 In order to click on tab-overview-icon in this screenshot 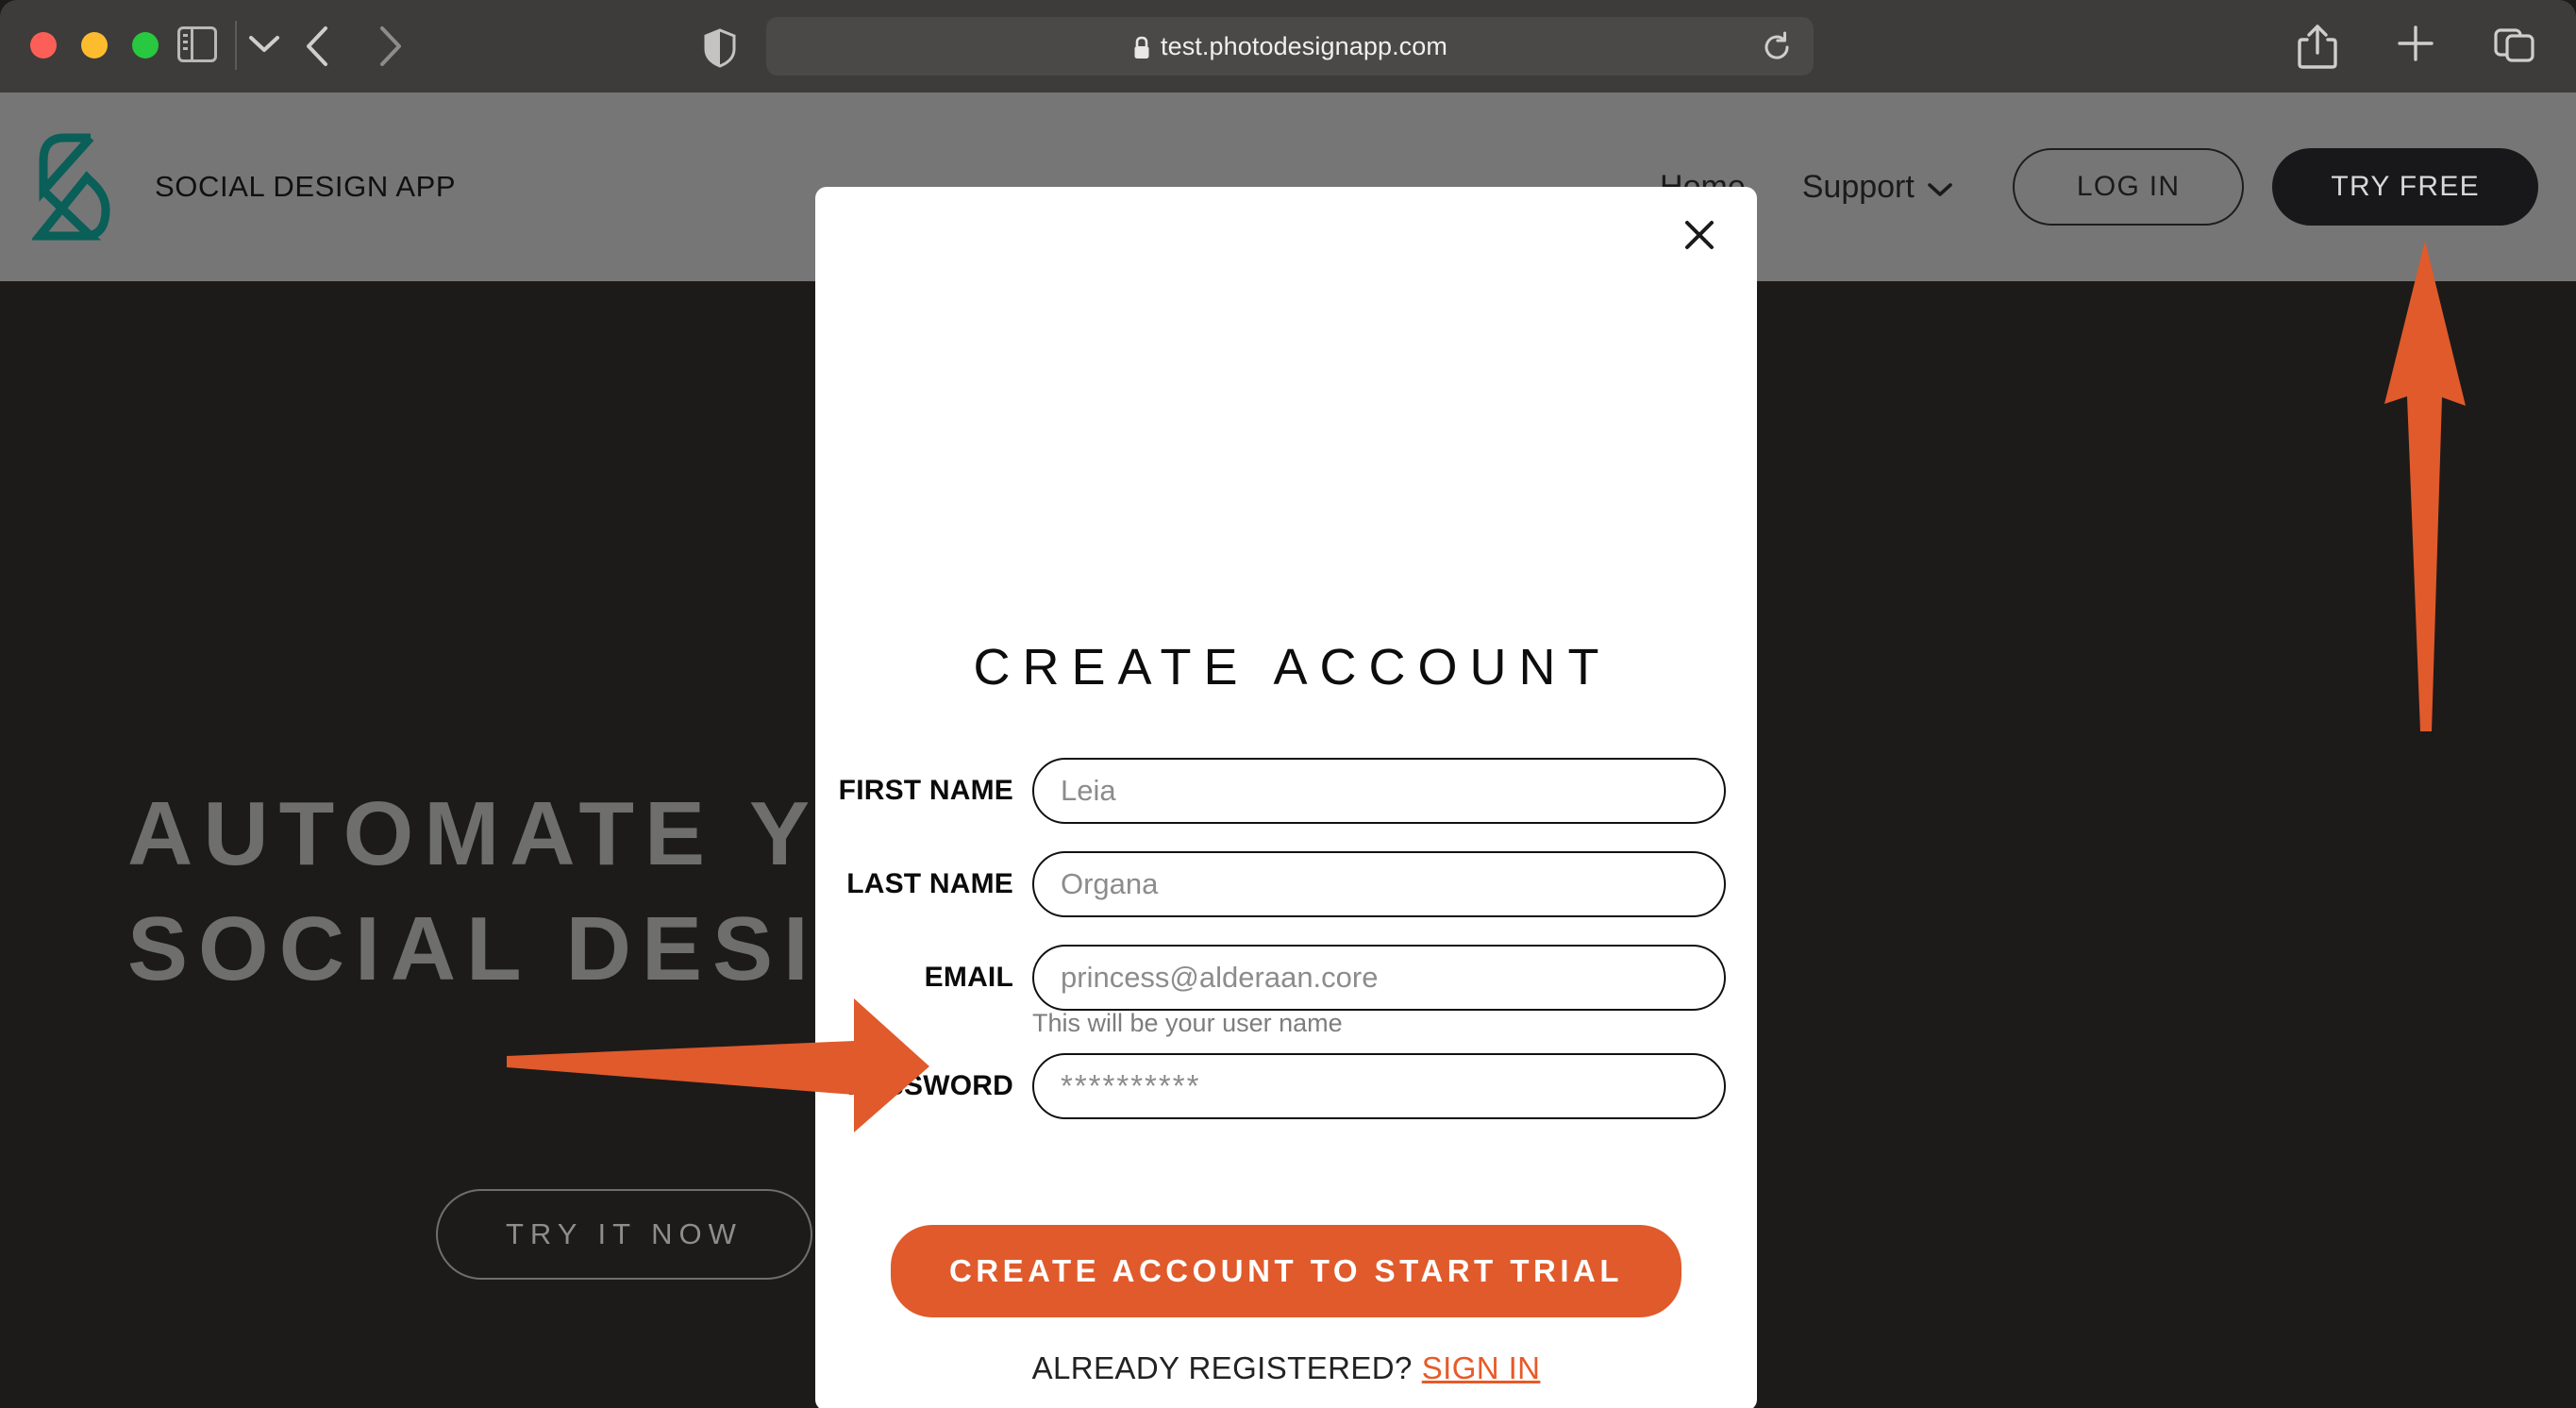, I will do `click(2514, 46)`.